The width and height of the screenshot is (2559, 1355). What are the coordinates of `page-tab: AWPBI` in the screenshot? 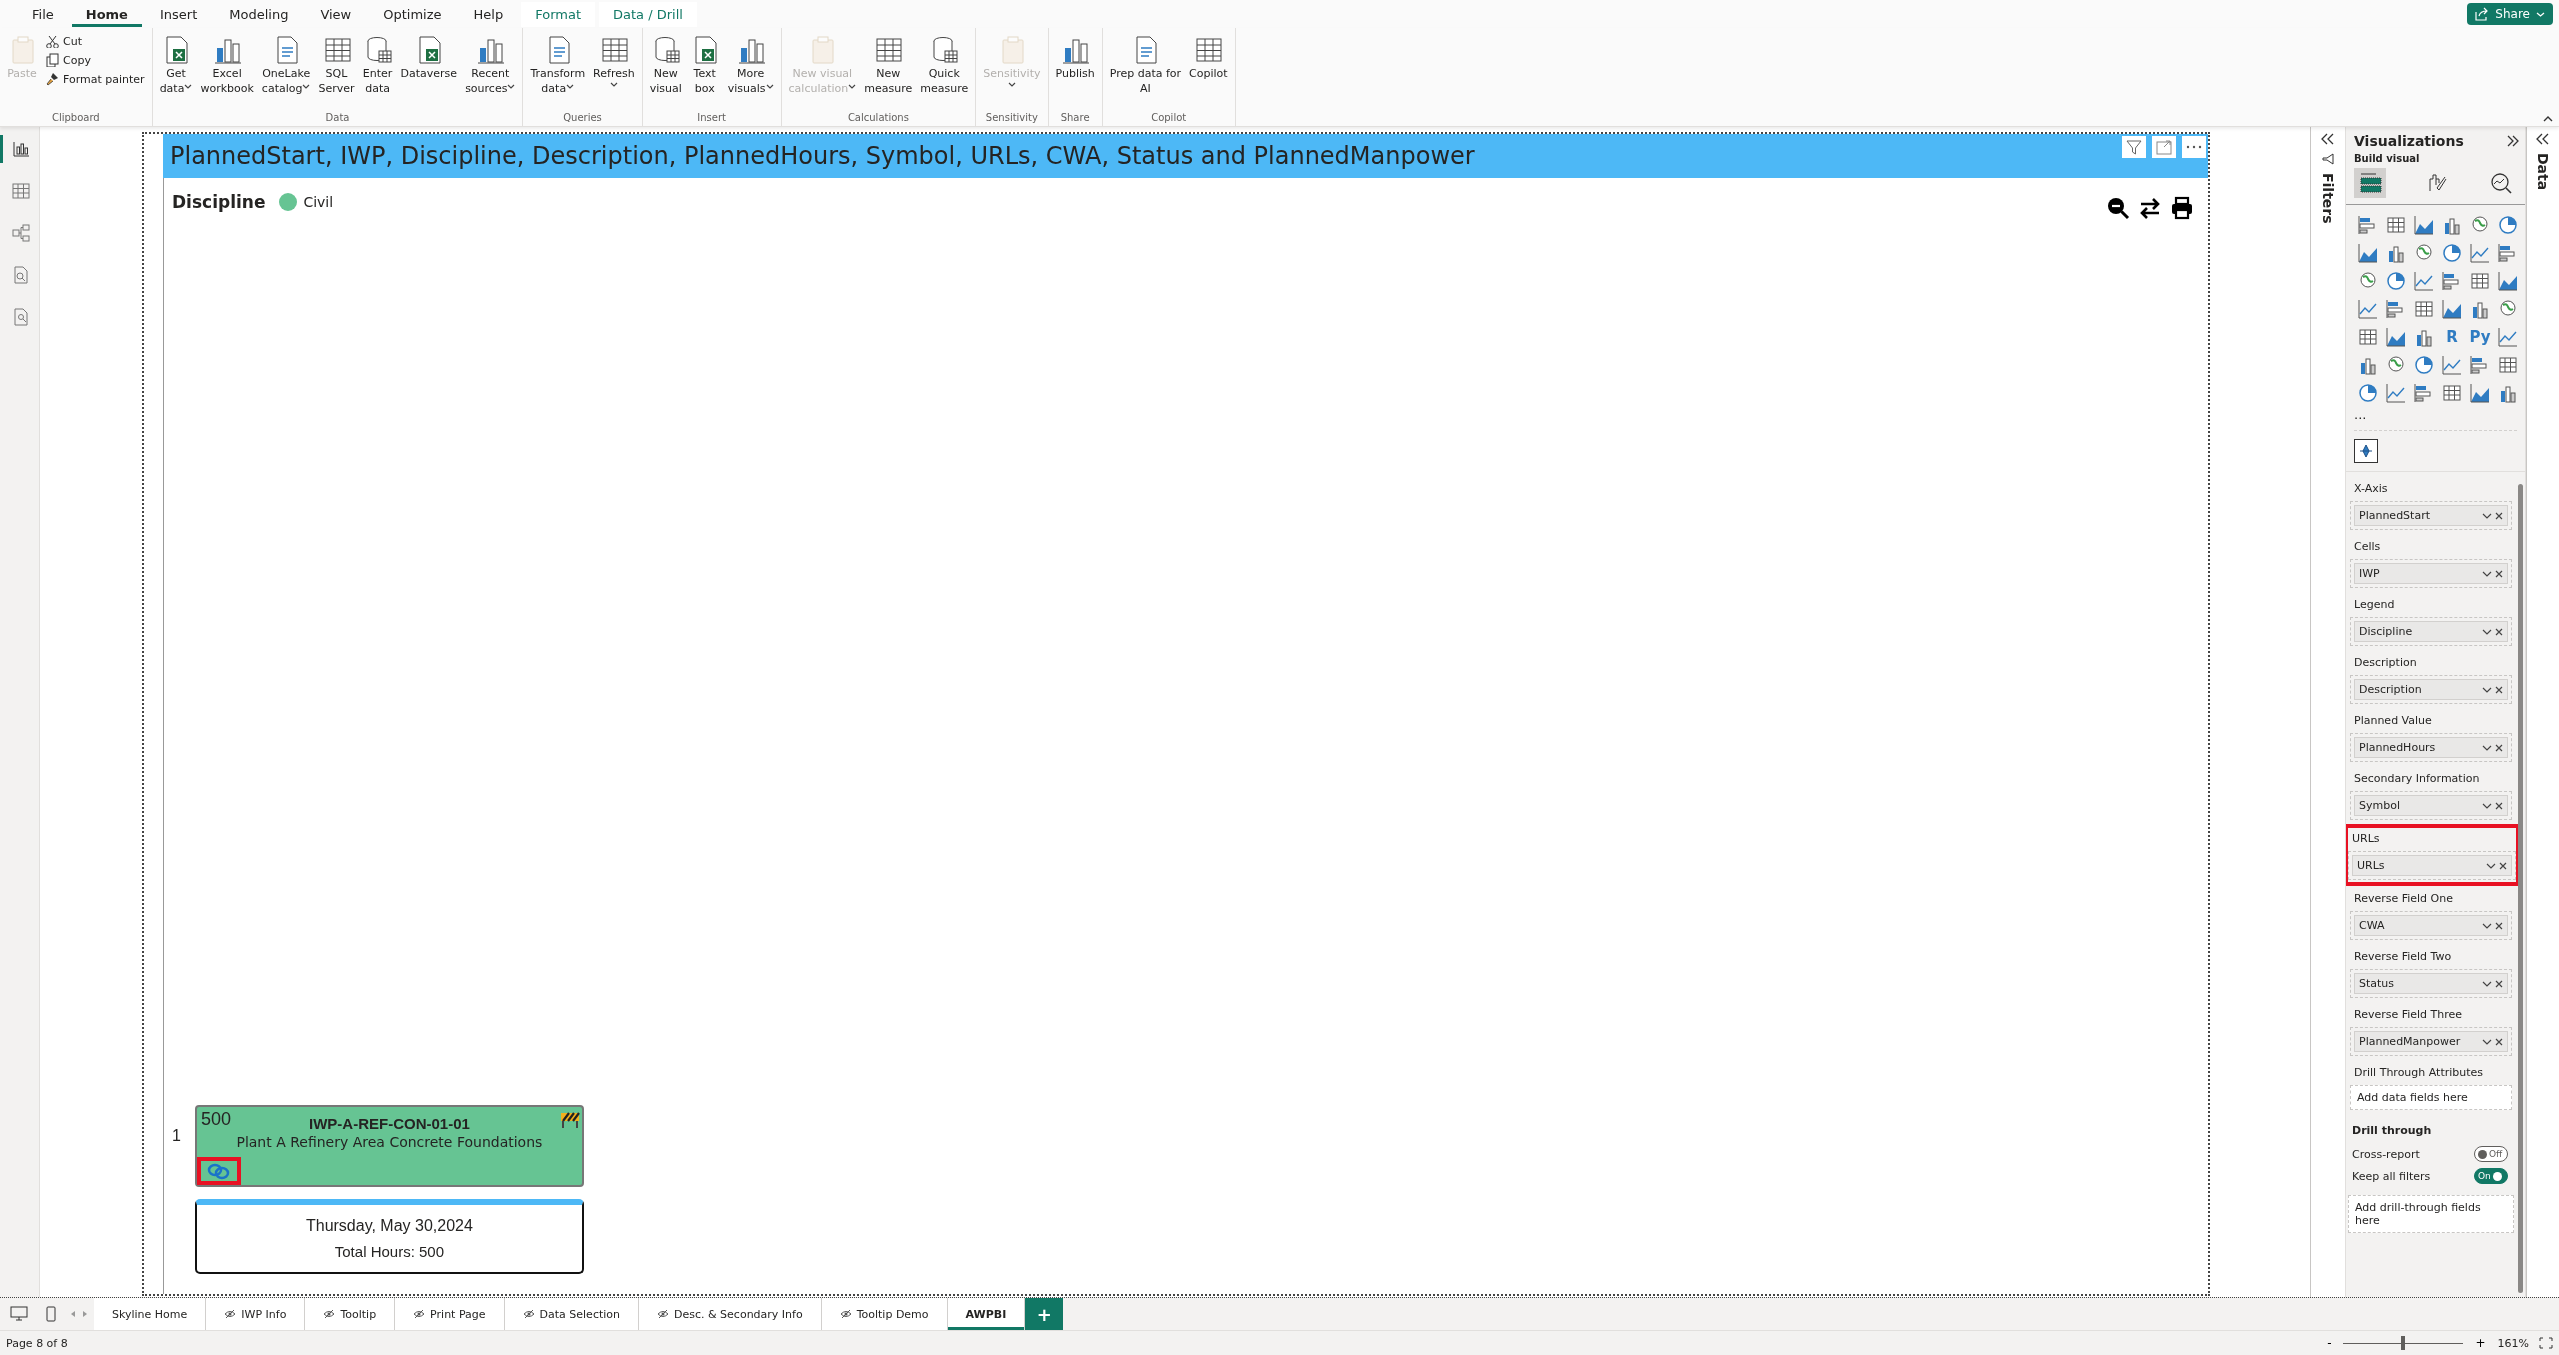 It's located at (986, 1314).